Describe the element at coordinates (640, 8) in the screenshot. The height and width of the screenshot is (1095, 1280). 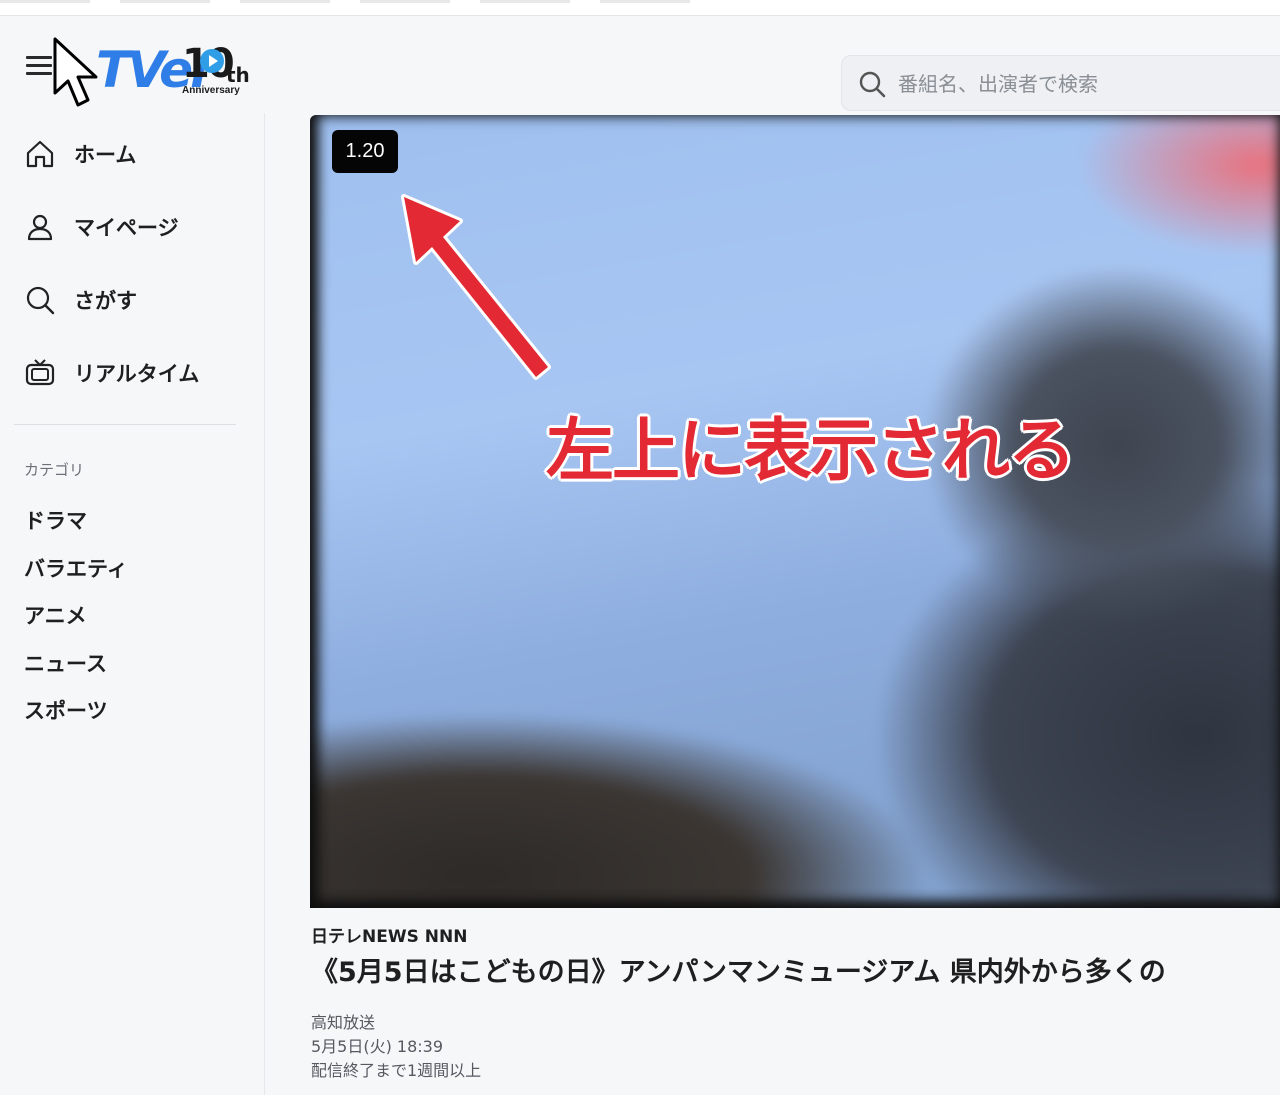
I see `browser-top-strip` at that location.